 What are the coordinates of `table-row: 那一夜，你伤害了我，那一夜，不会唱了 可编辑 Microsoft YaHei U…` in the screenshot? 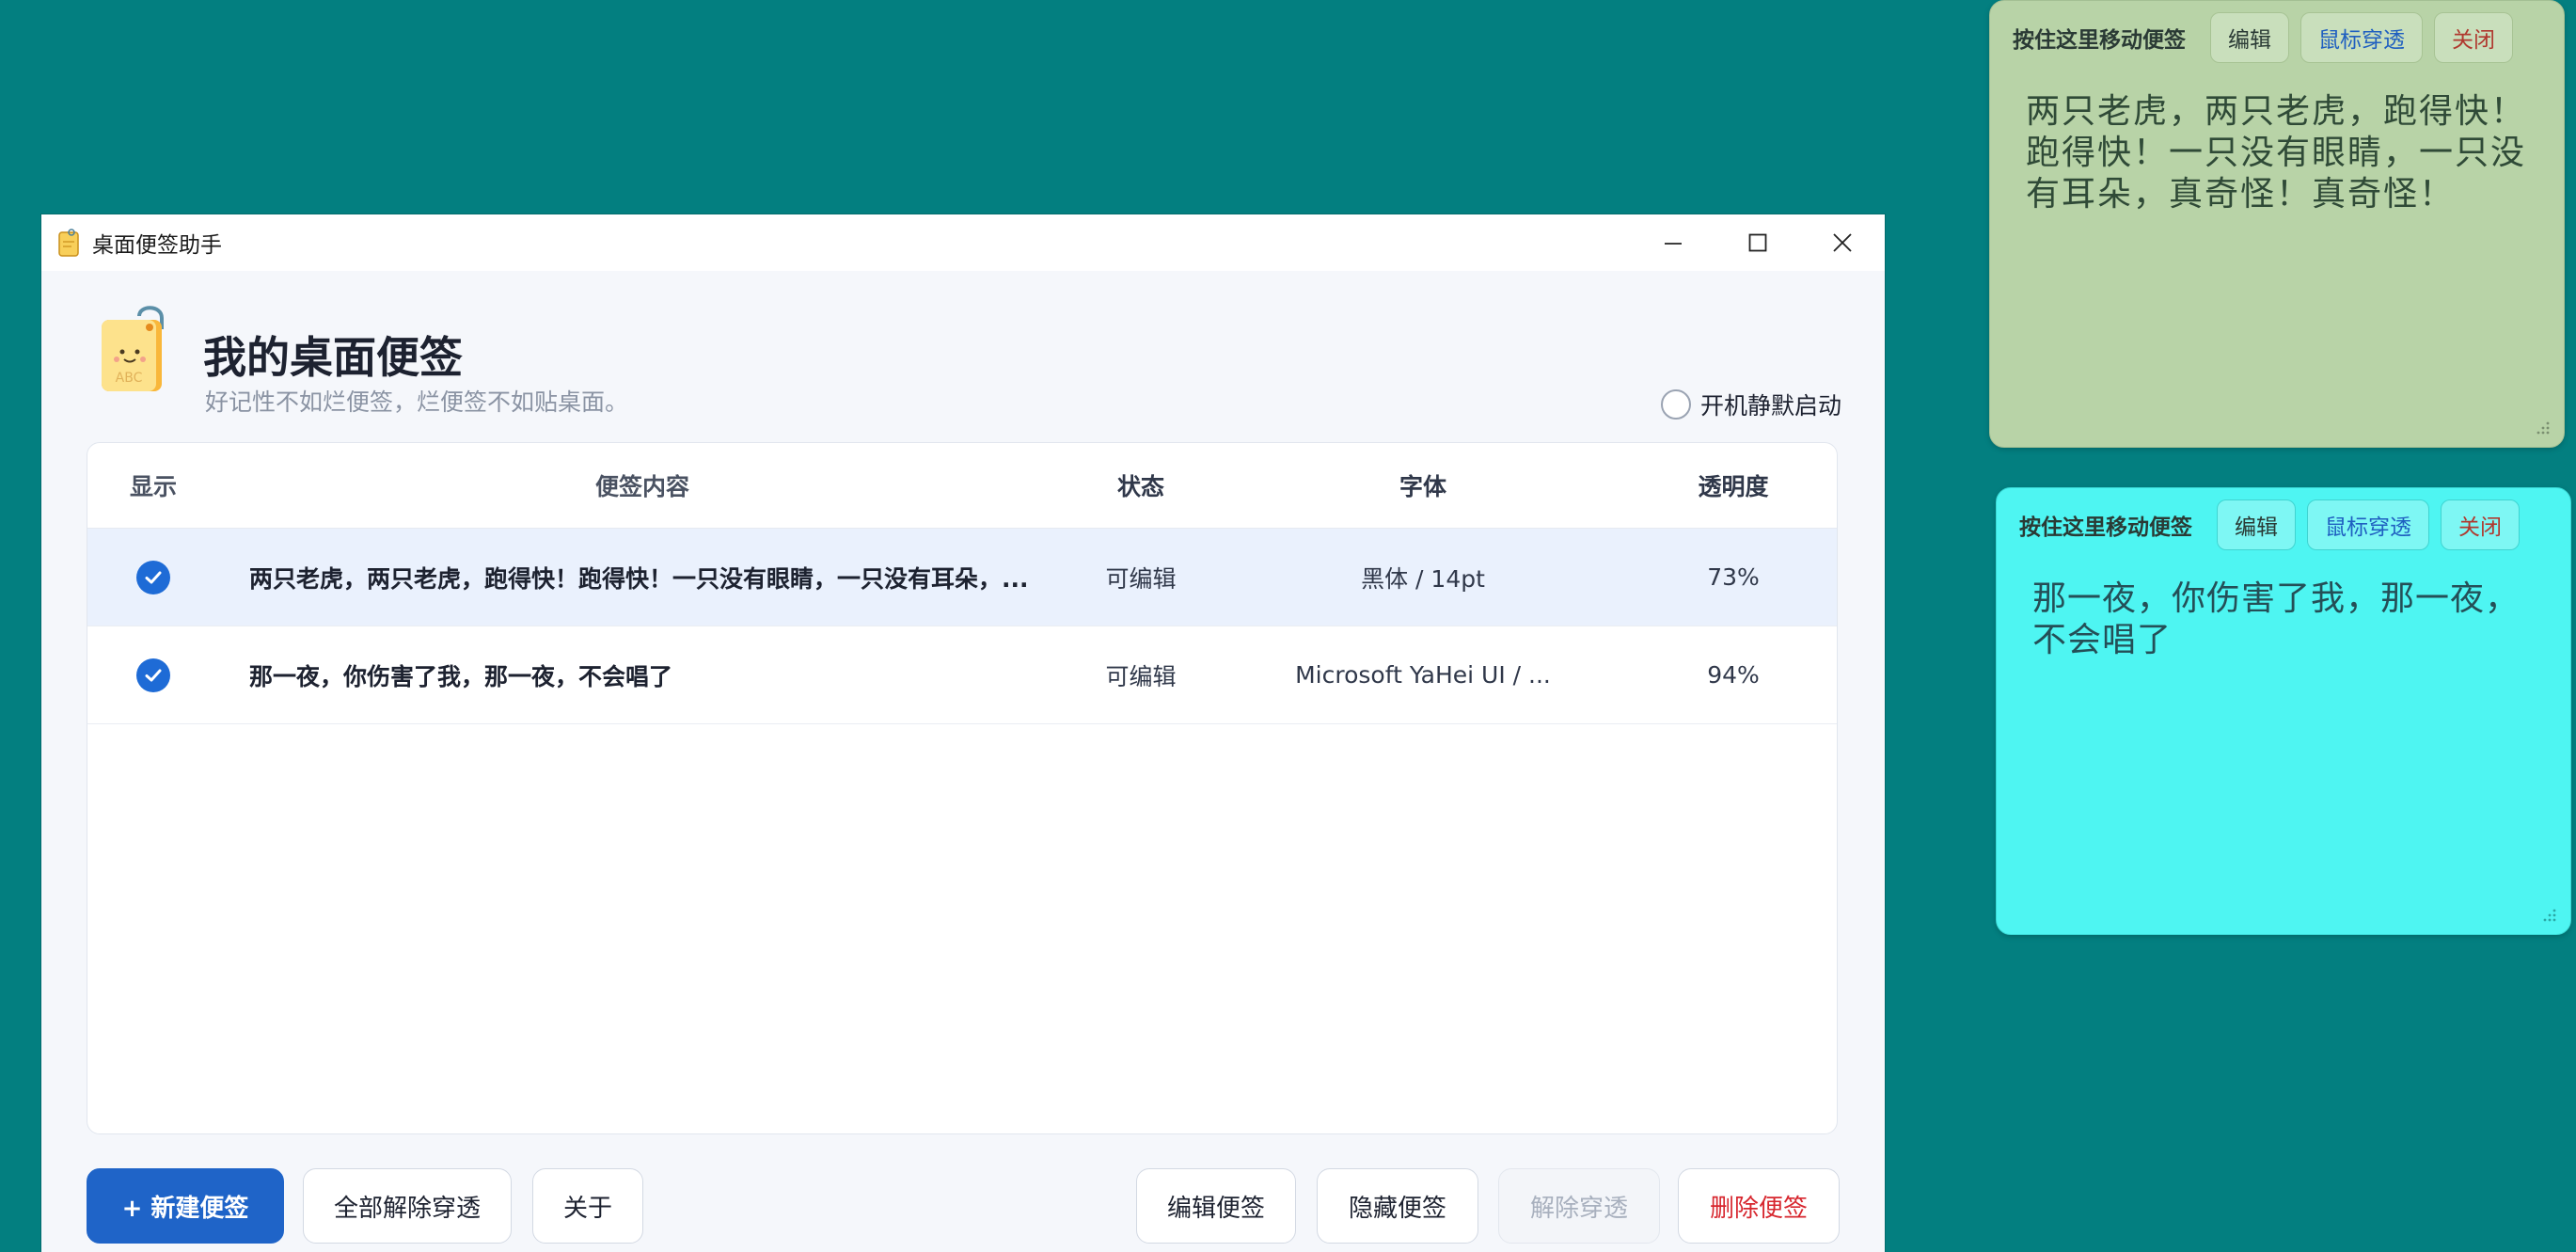 It's located at (962, 675).